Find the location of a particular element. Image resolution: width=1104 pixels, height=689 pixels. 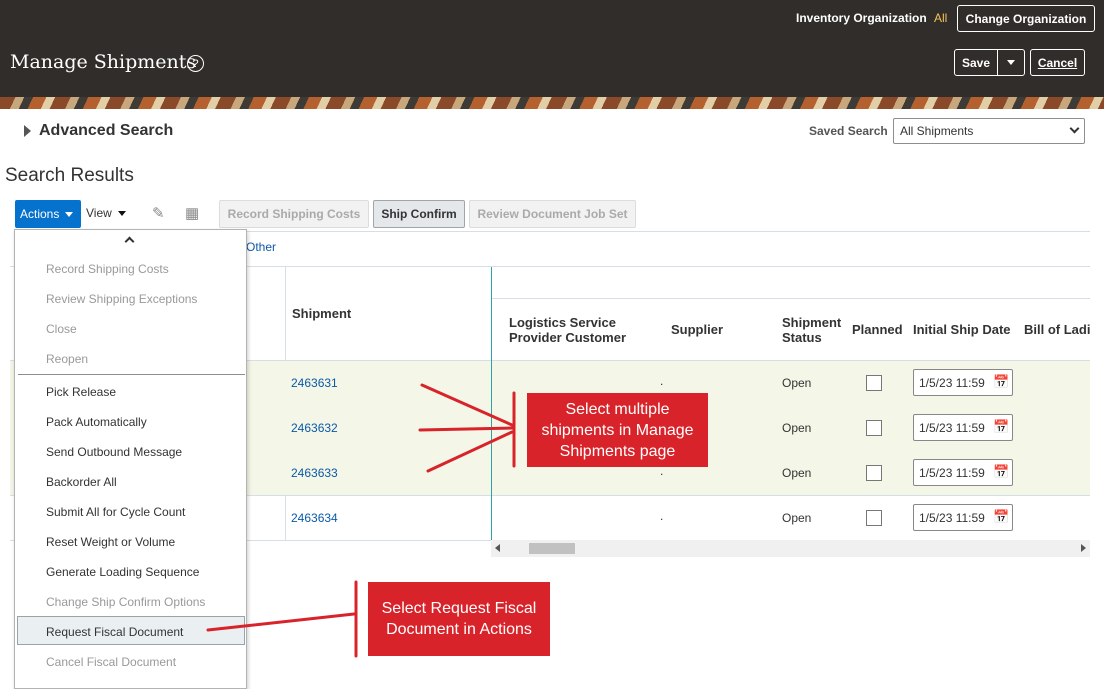

annotation-arrows is located at coordinates (361, 520).